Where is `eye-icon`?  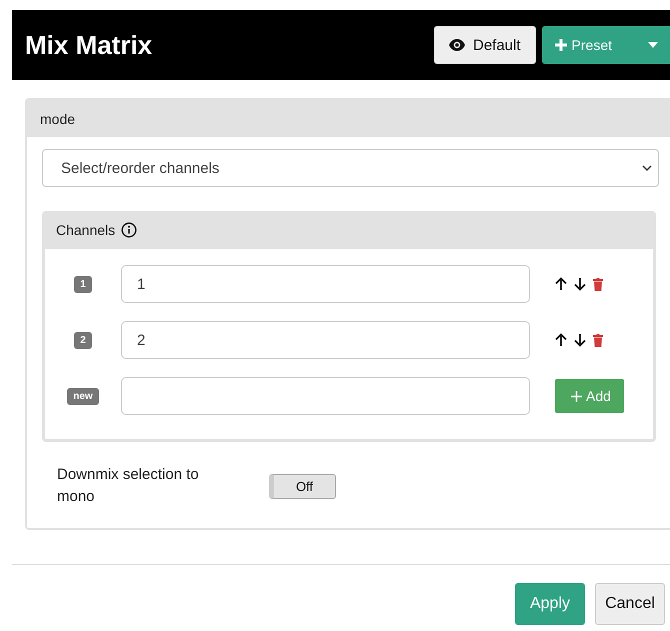
eye-icon is located at coordinates (457, 45).